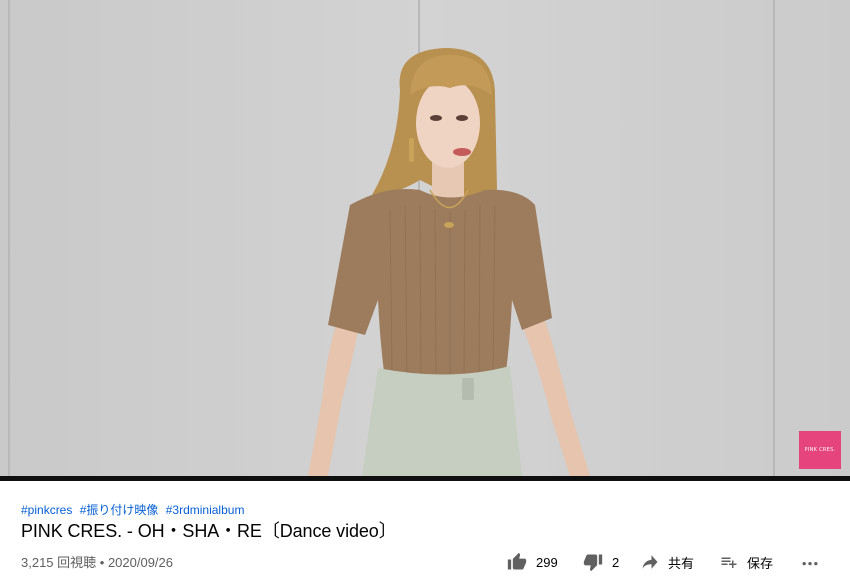 This screenshot has width=850, height=579. What do you see at coordinates (517, 561) in the screenshot?
I see `thumbs-up-icon` at bounding box center [517, 561].